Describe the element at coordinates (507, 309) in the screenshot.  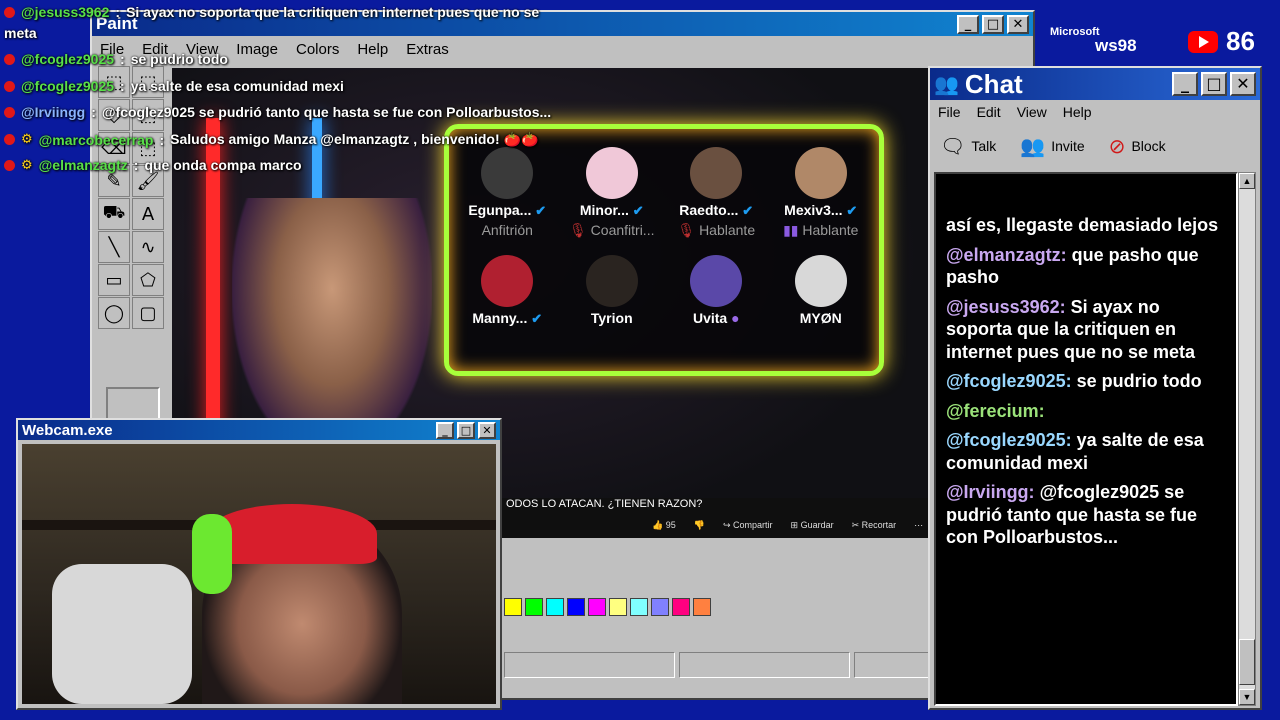
I see `speaker-card: Manny... ✔` at that location.